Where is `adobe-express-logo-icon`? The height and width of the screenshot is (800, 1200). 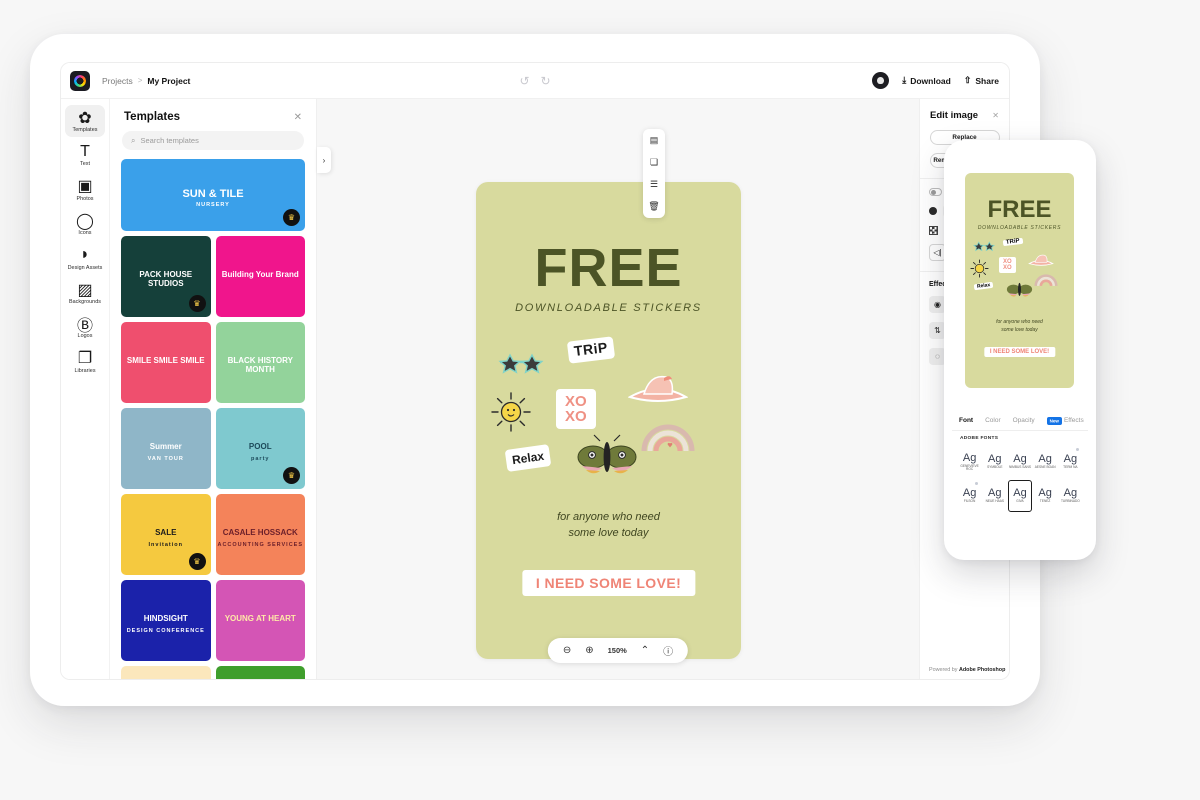 adobe-express-logo-icon is located at coordinates (80, 80).